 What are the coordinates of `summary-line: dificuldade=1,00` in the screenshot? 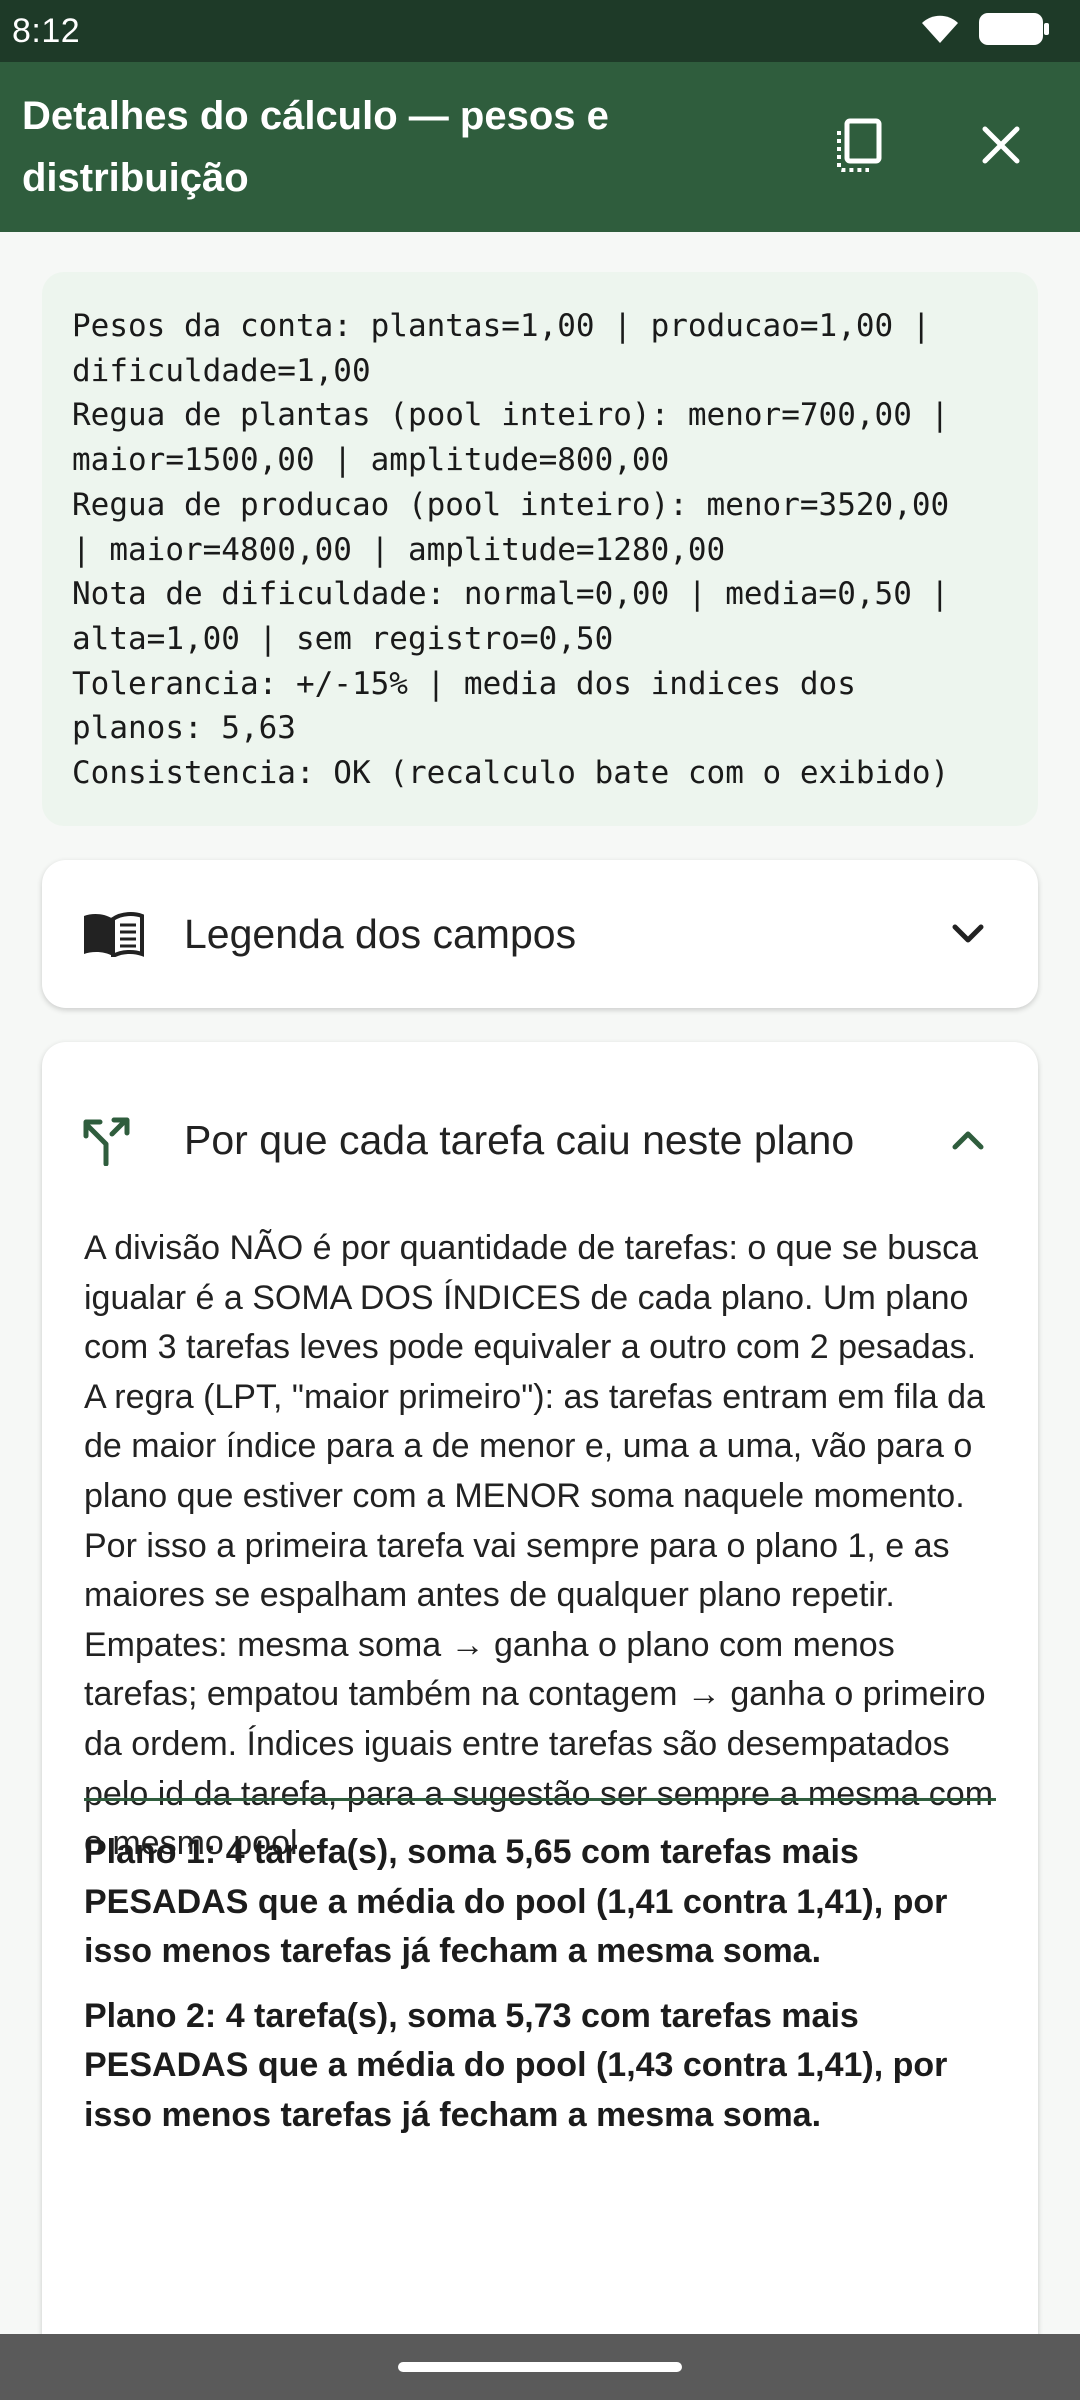 It's located at (221, 370).